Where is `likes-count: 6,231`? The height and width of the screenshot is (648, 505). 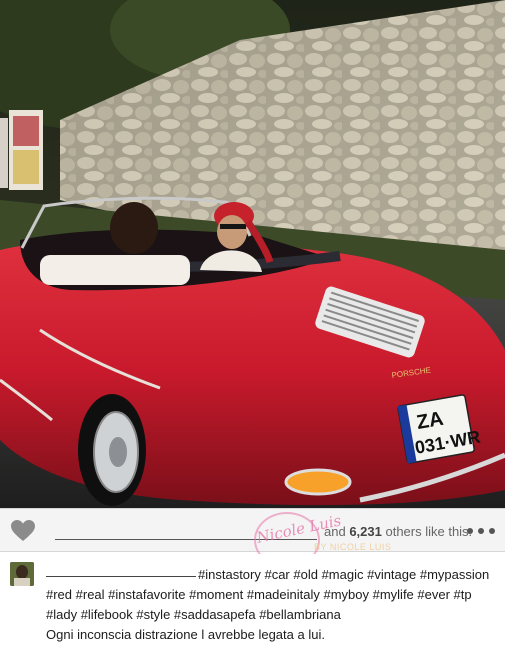 likes-count: 6,231 is located at coordinates (365, 531).